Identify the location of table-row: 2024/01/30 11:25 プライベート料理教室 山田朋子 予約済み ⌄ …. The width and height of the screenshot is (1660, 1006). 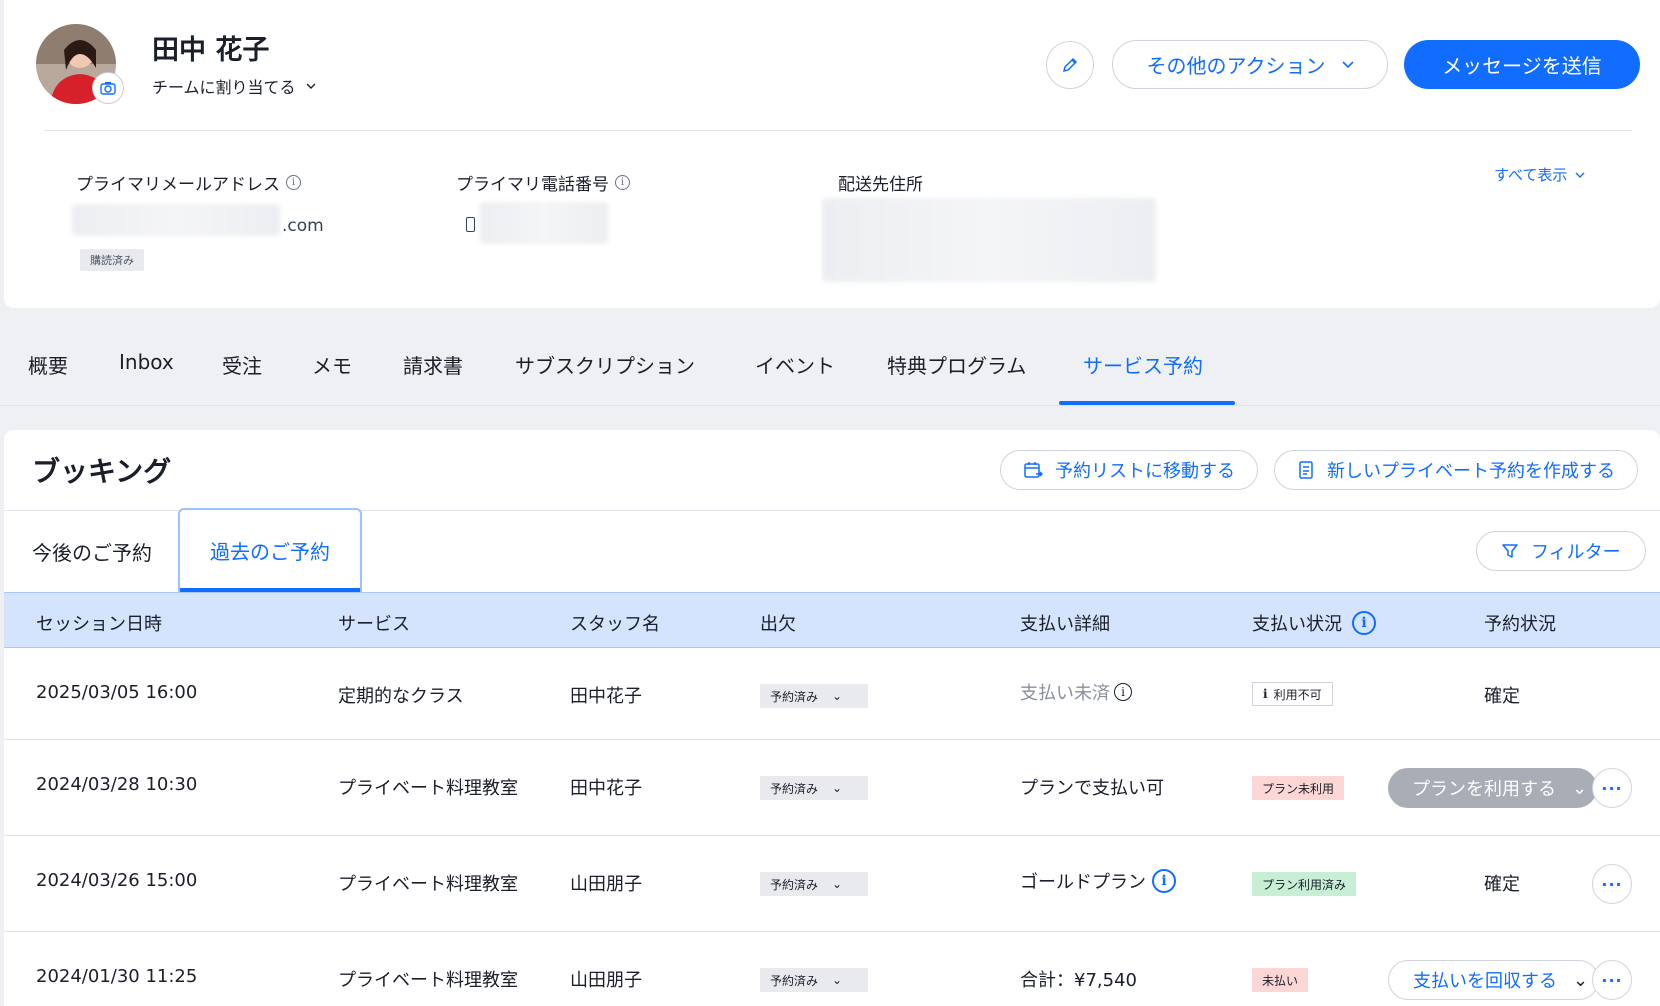
(832, 969).